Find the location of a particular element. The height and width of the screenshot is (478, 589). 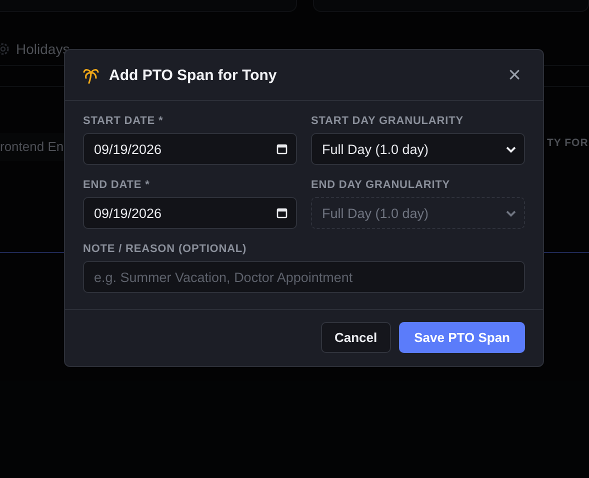

section-title: Holidays is located at coordinates (43, 48).